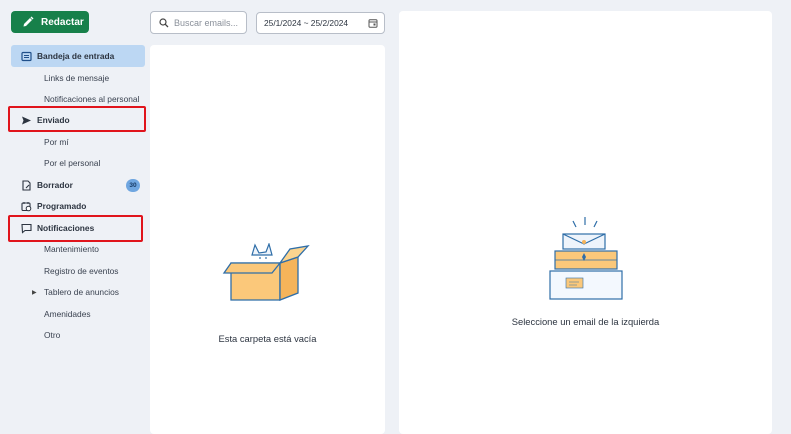 The width and height of the screenshot is (791, 434). I want to click on search-input, so click(209, 22).